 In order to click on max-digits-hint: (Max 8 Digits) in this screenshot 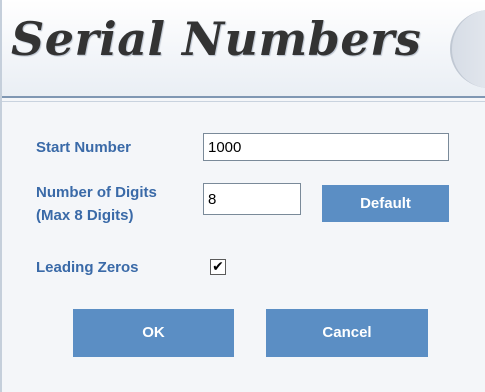, I will do `click(85, 215)`.